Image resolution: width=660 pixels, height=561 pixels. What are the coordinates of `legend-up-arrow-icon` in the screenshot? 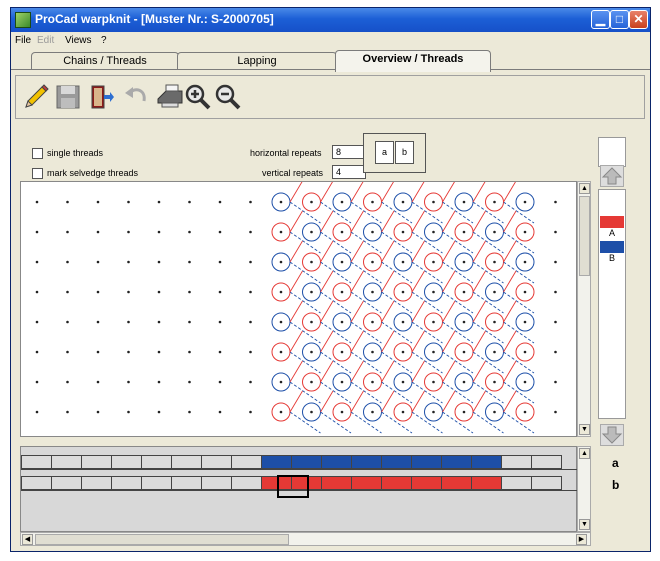 It's located at (612, 176).